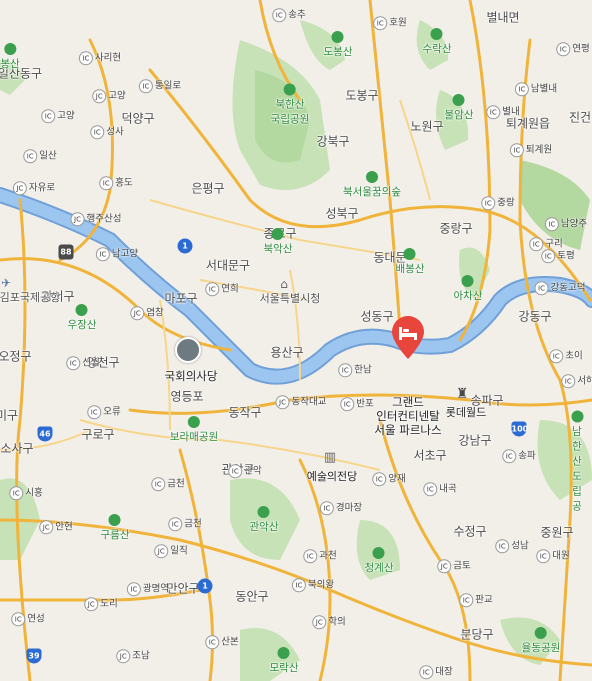  Describe the element at coordinates (389, 478) in the screenshot. I see `ic-yangjae: IC 양재` at that location.